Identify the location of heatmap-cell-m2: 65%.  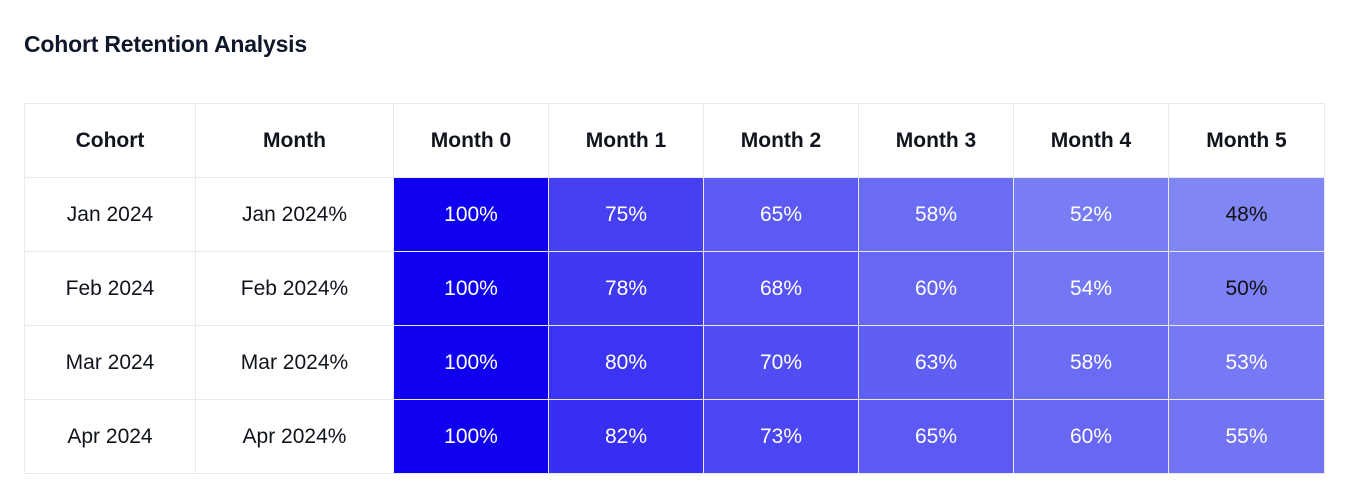
(781, 214).